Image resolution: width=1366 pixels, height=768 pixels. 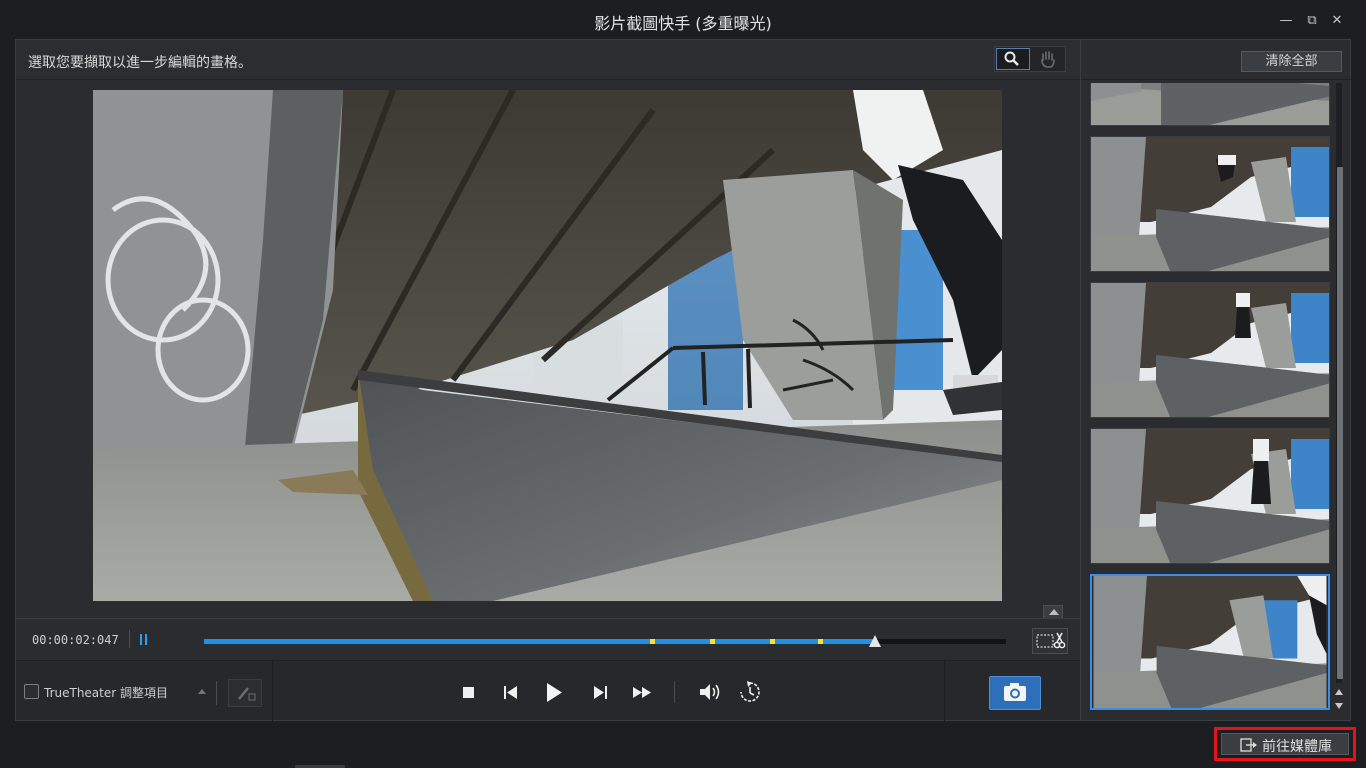 What do you see at coordinates (710, 692) in the screenshot?
I see `volume-icon` at bounding box center [710, 692].